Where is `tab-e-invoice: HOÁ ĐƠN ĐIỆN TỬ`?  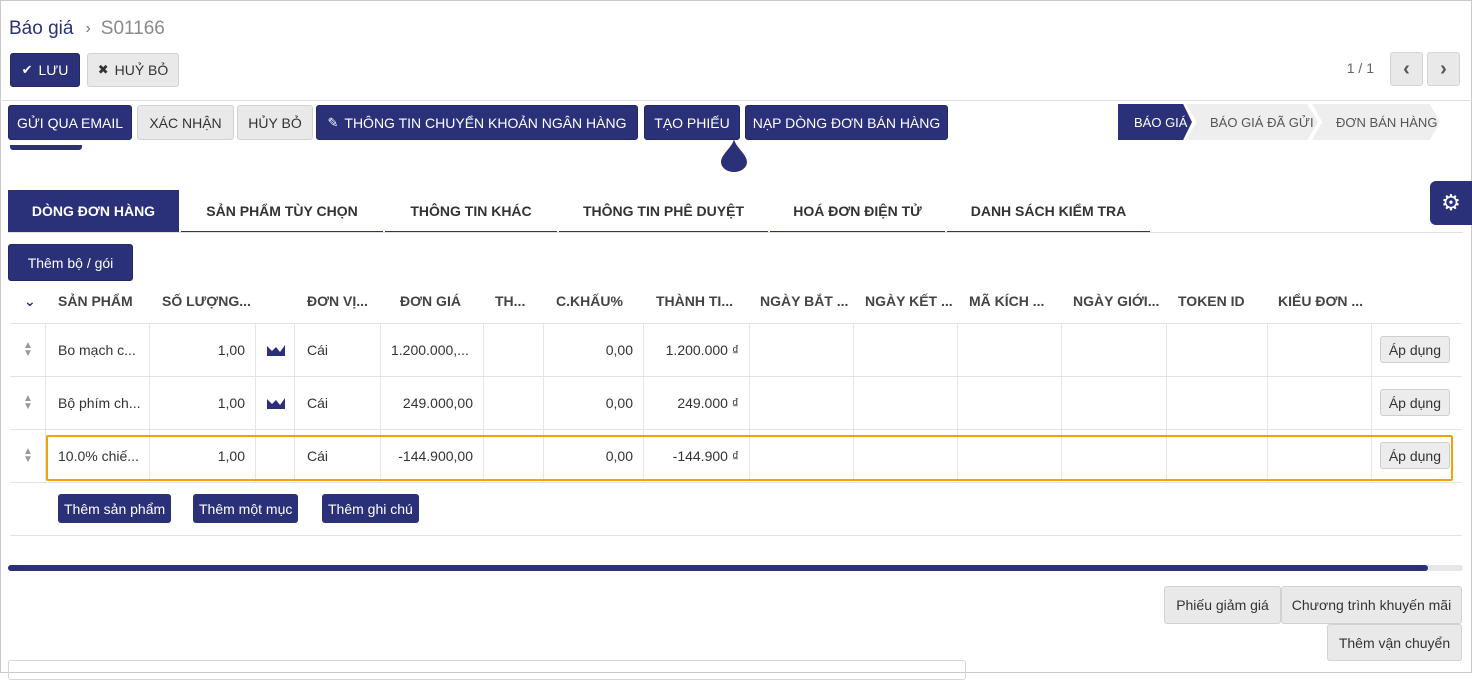 tab-e-invoice: HOÁ ĐƠN ĐIỆN TỬ is located at coordinates (857, 211).